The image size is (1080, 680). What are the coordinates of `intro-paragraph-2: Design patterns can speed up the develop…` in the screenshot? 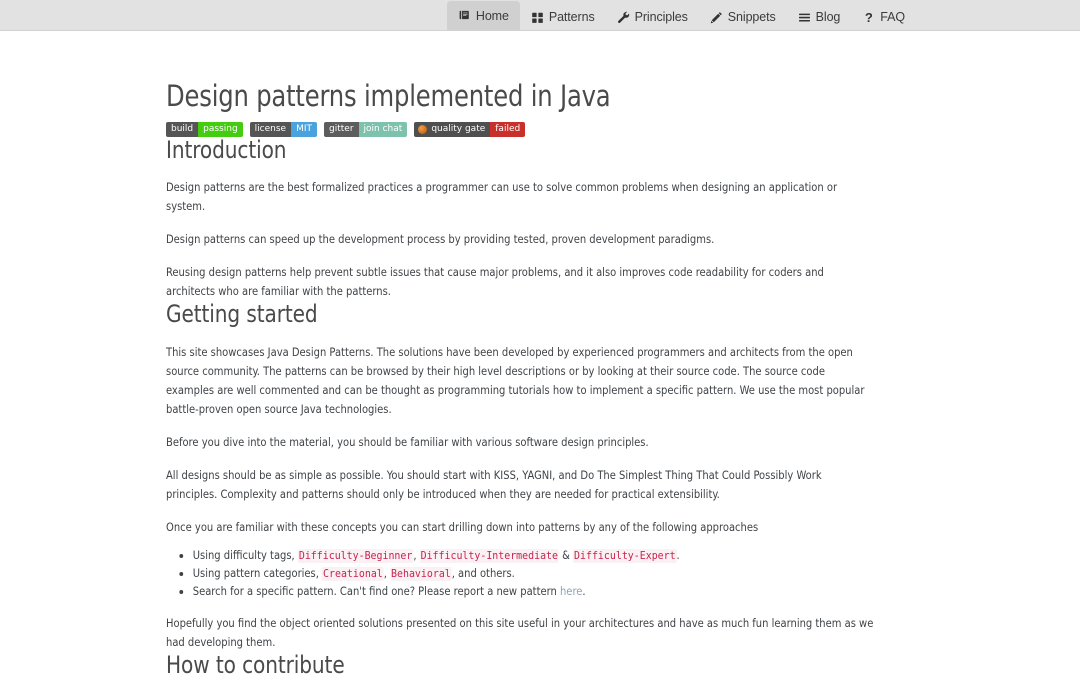 It's located at (440, 239).